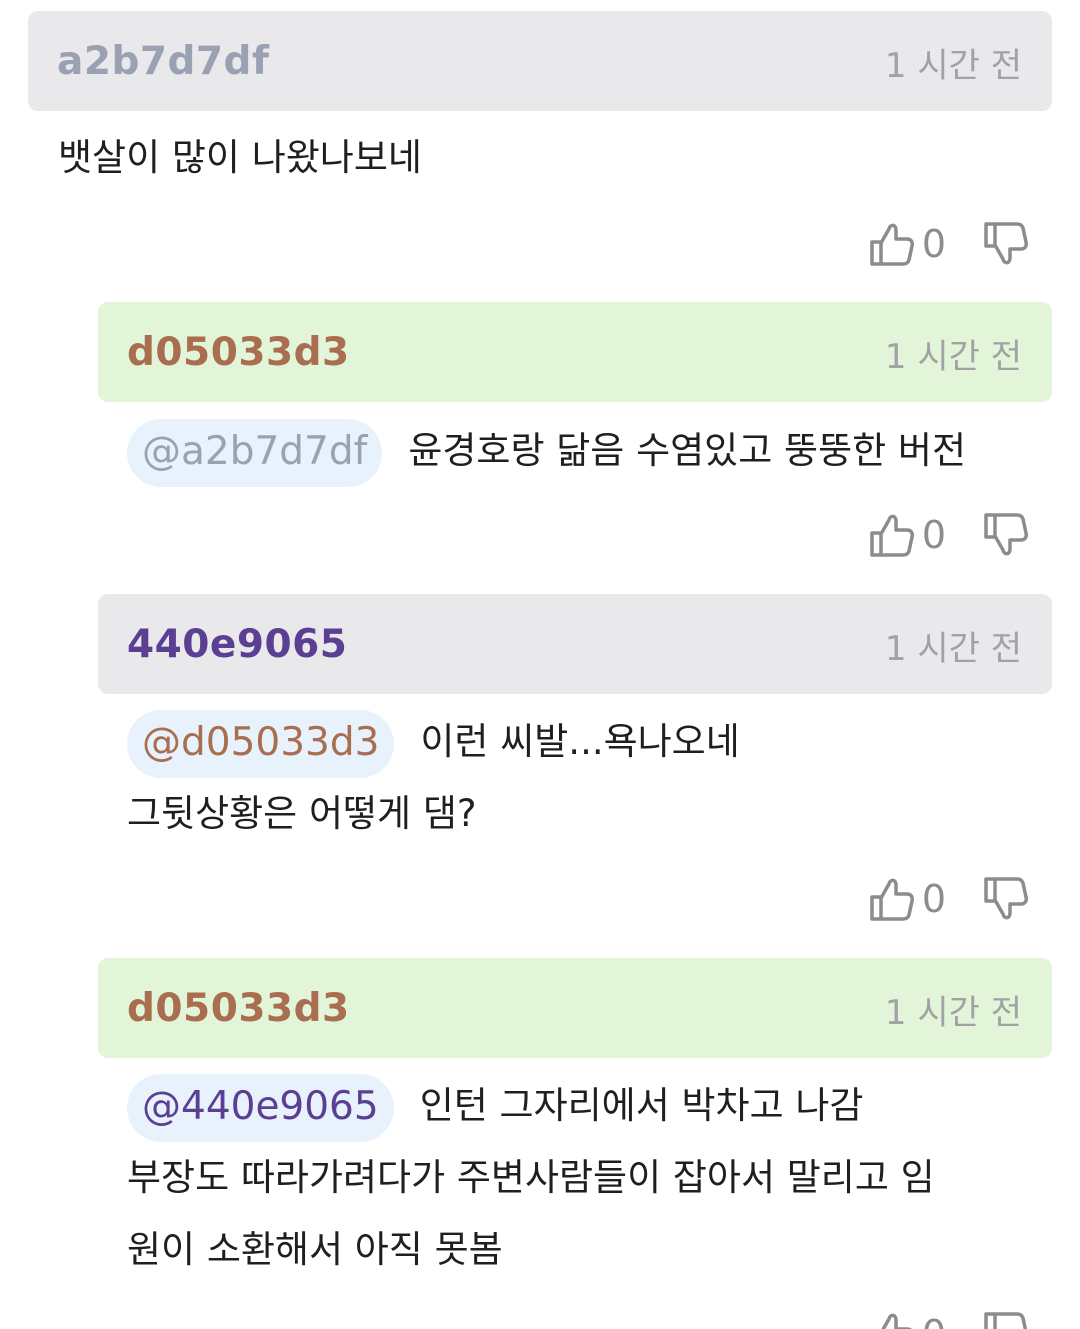 The width and height of the screenshot is (1080, 1329). I want to click on comment-text: 윤경호랑 닮음 수염있고 뚱뚱한 버전, so click(687, 450).